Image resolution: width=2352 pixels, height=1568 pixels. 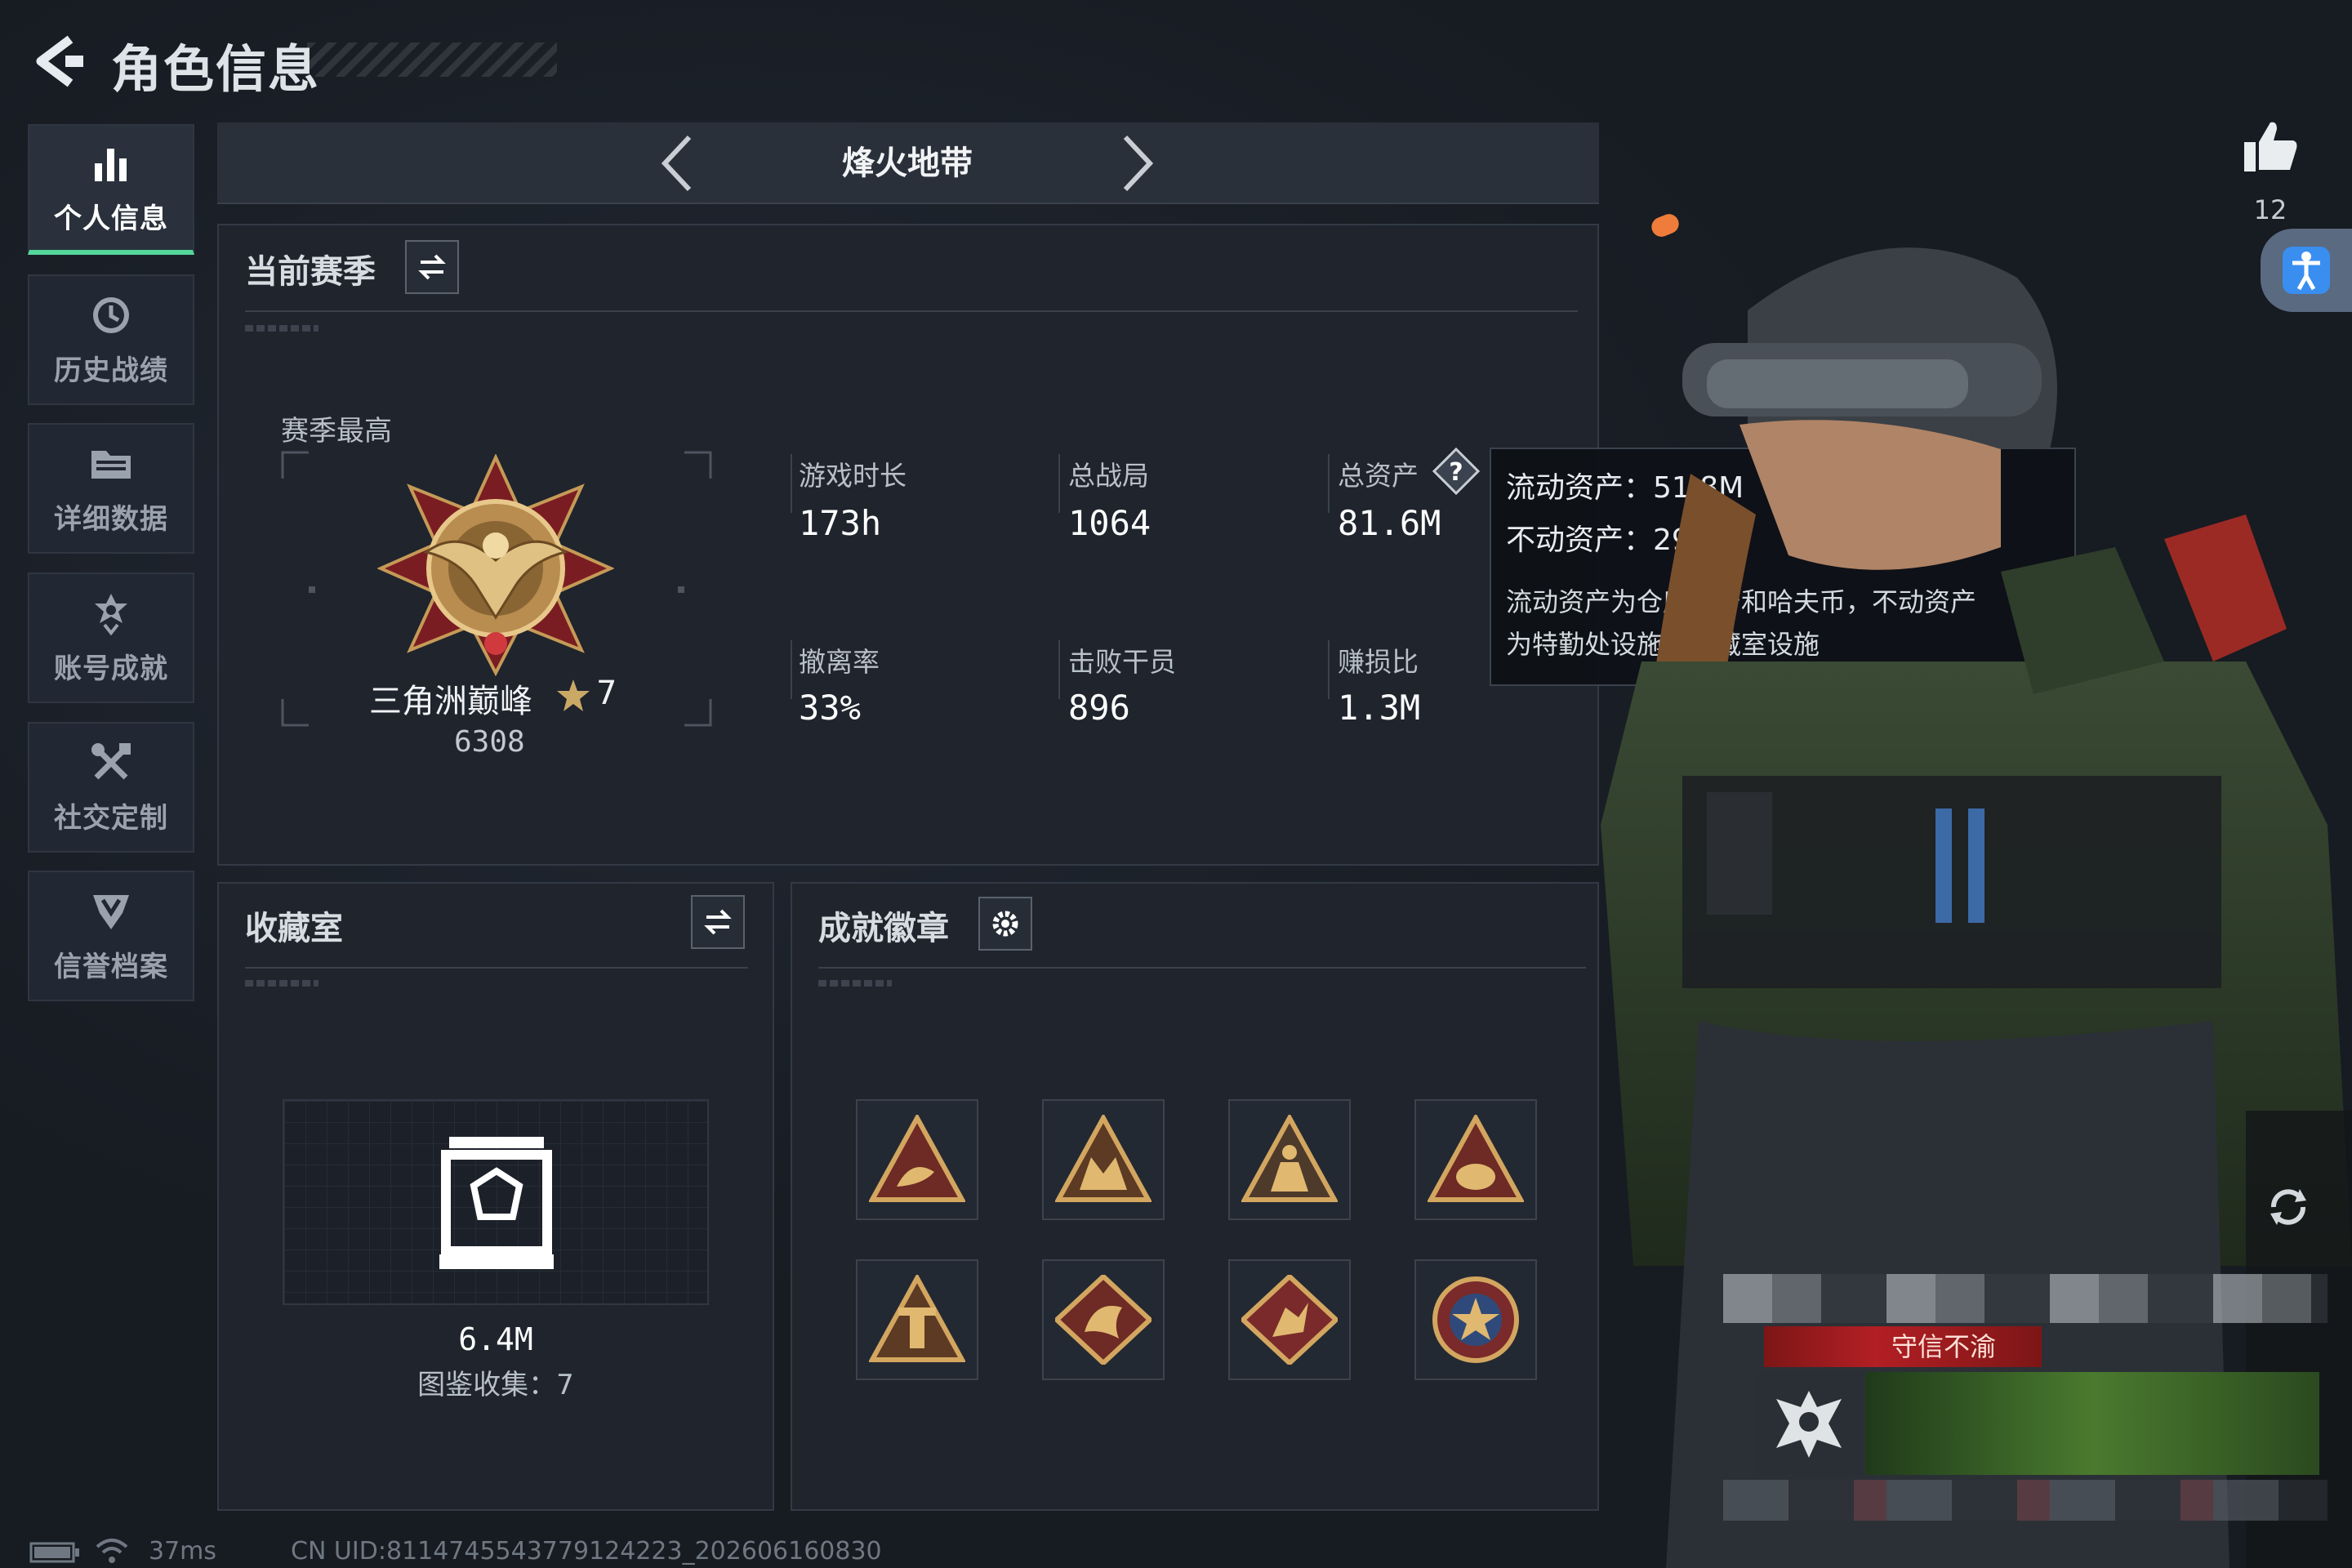 I want to click on name-card-background, so click(x=2092, y=1423).